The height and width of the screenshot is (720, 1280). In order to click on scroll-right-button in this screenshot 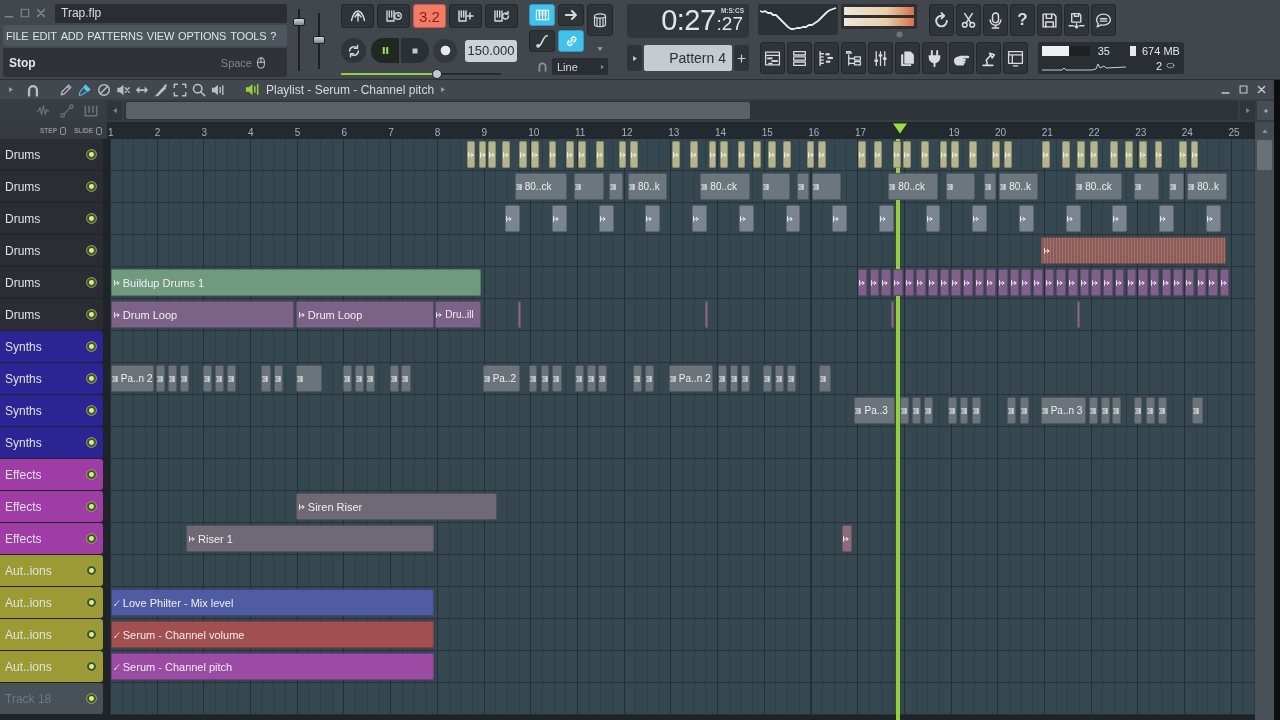, I will do `click(1247, 110)`.